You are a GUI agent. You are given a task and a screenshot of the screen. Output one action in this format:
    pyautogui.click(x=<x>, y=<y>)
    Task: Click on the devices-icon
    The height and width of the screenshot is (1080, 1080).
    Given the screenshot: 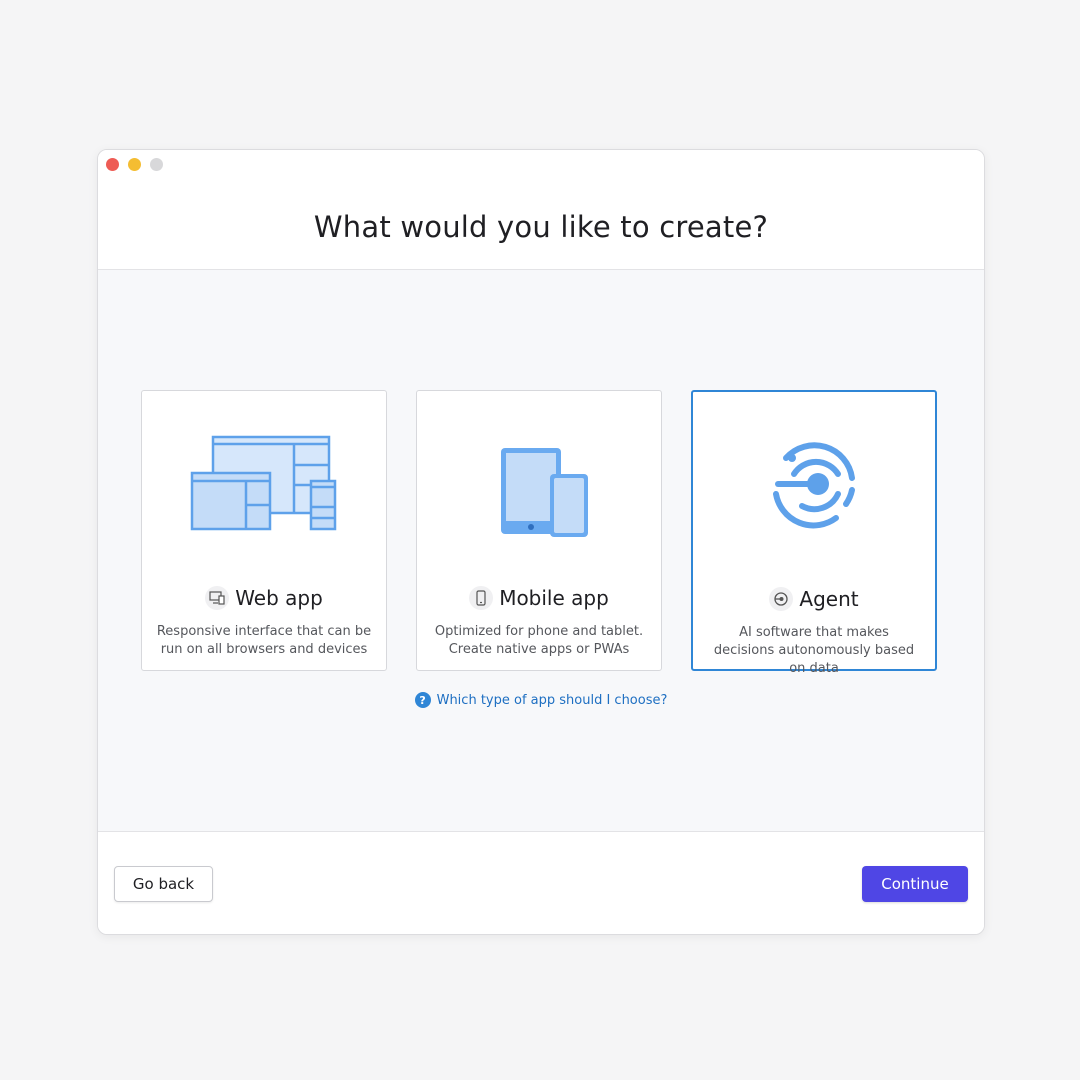 What is the action you would take?
    pyautogui.click(x=217, y=598)
    